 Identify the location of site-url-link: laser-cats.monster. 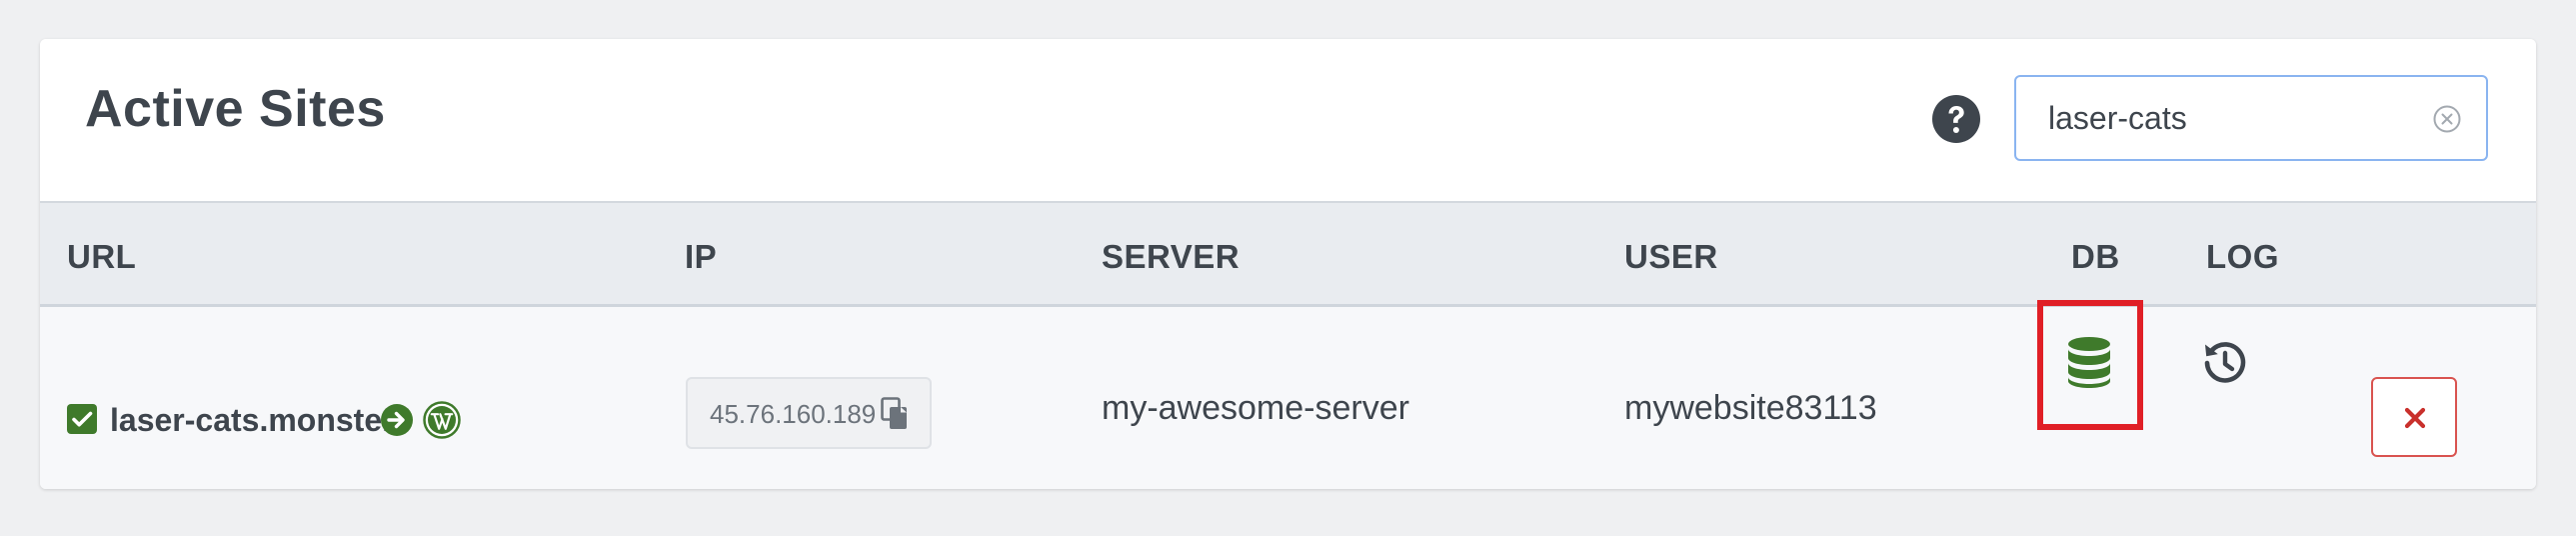
(252, 420).